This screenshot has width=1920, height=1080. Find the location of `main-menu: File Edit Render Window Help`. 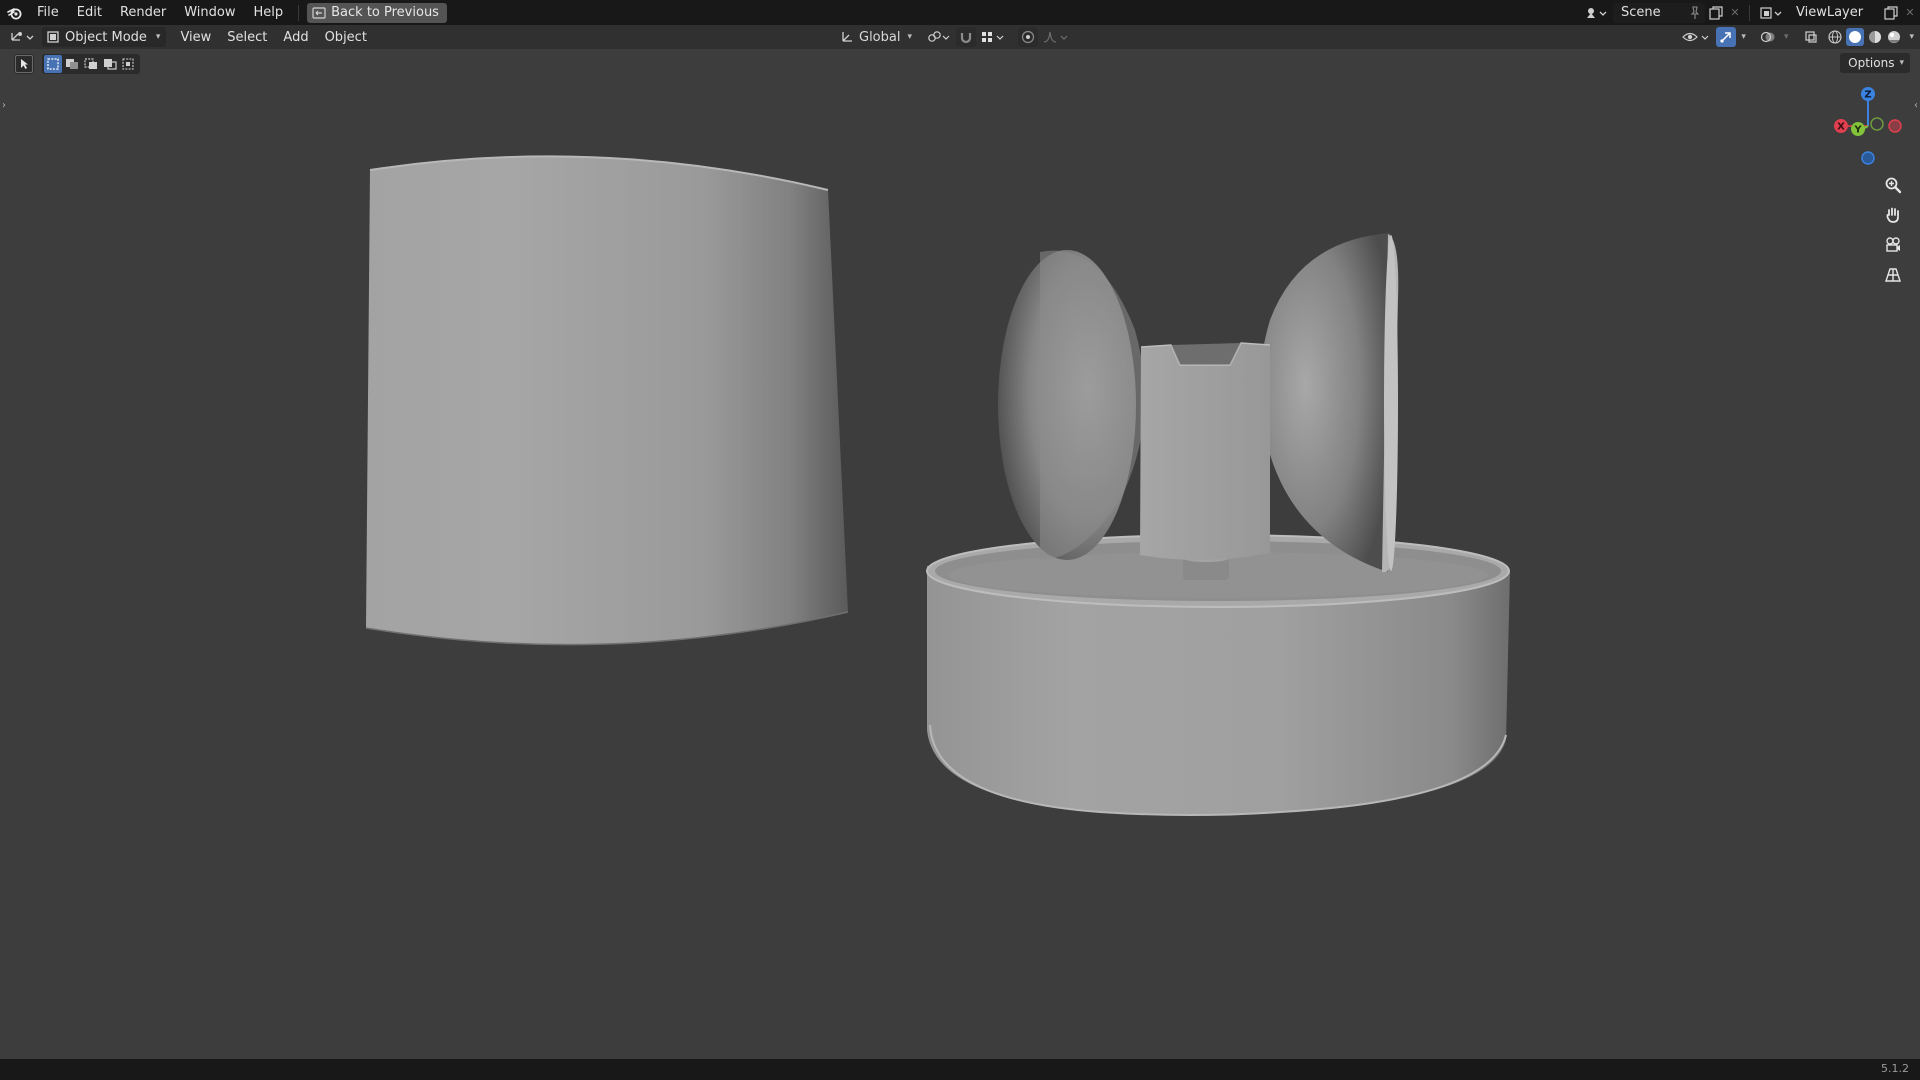

main-menu: File Edit Render Window Help is located at coordinates (160, 12).